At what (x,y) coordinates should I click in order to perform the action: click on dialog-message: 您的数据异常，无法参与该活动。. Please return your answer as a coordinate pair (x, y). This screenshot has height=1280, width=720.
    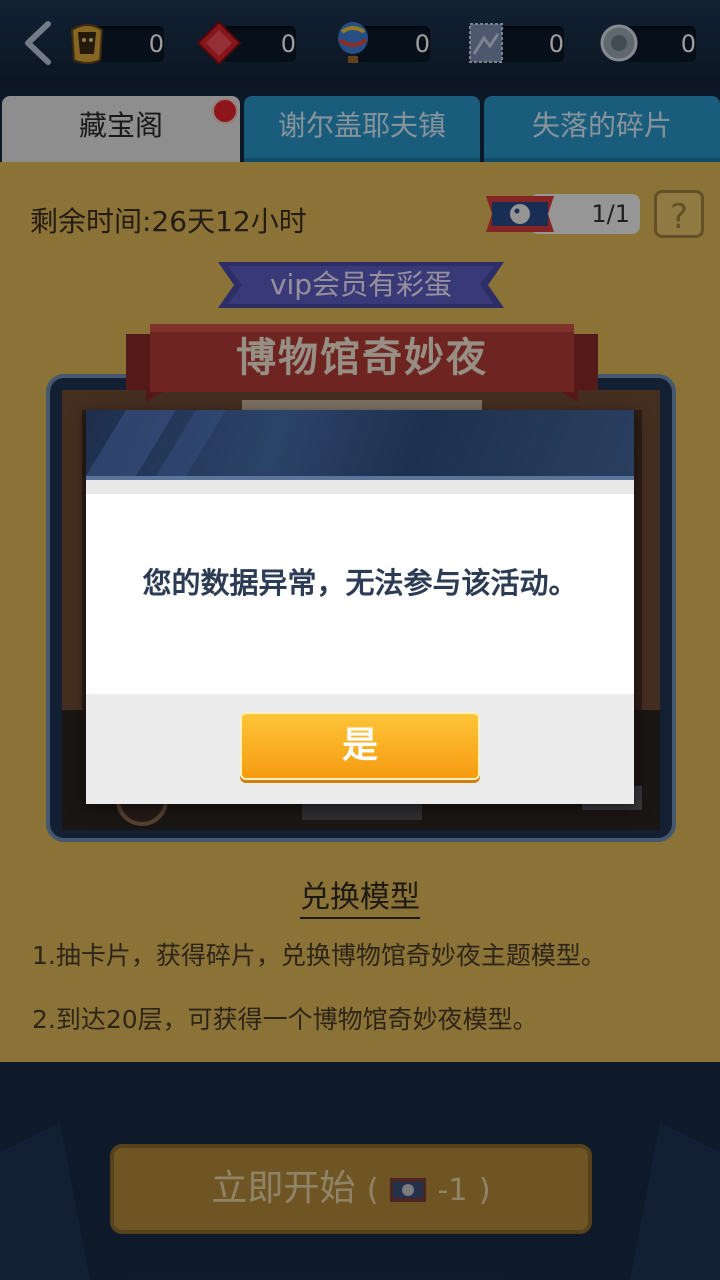
    Looking at the image, I should click on (360, 583).